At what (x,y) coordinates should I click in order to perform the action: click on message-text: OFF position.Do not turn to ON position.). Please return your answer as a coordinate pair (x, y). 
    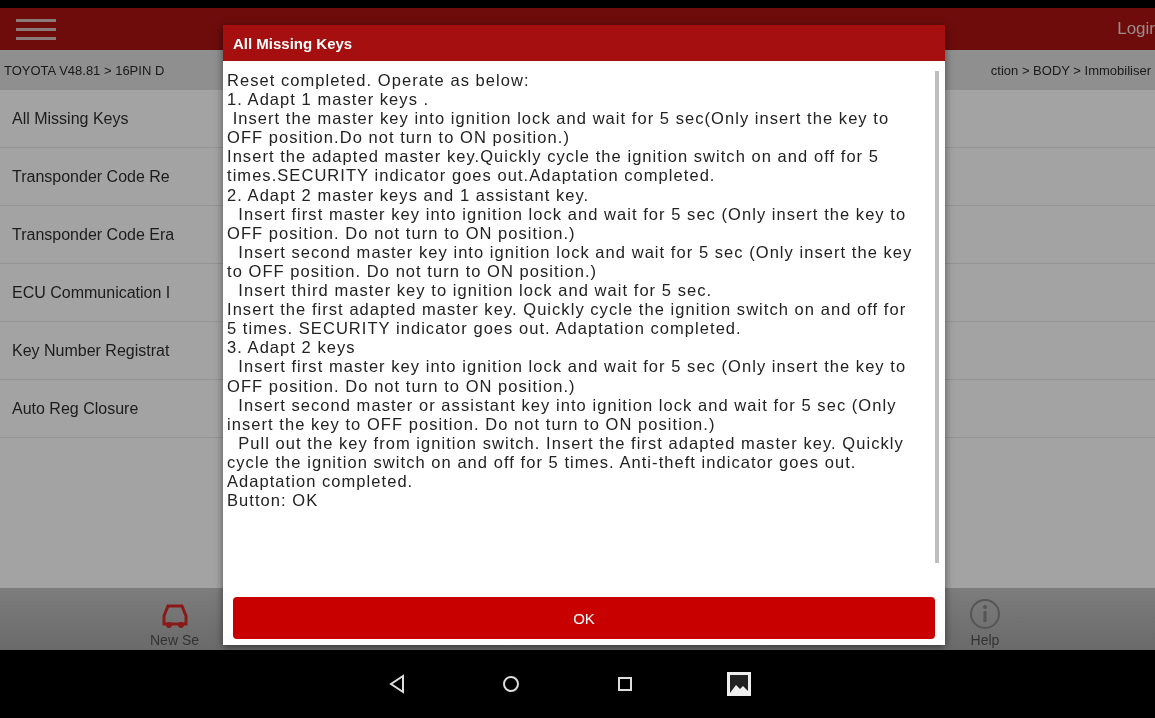
    Looking at the image, I should click on (399, 138).